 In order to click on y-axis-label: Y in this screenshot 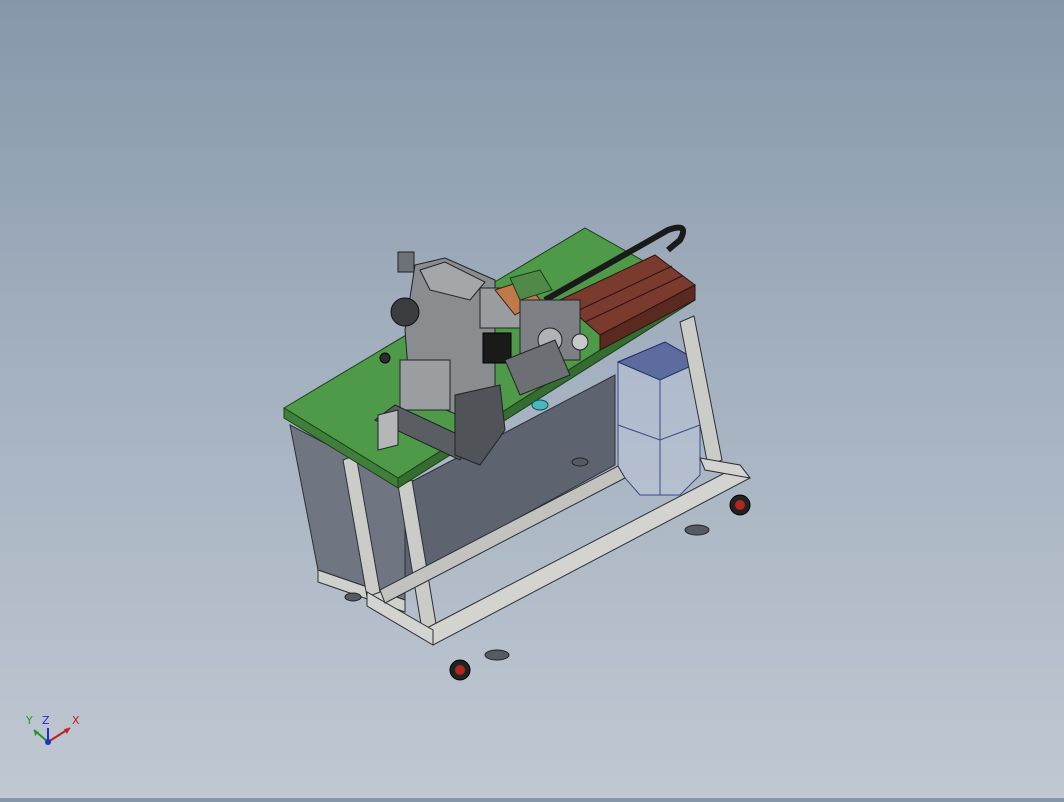, I will do `click(29, 720)`.